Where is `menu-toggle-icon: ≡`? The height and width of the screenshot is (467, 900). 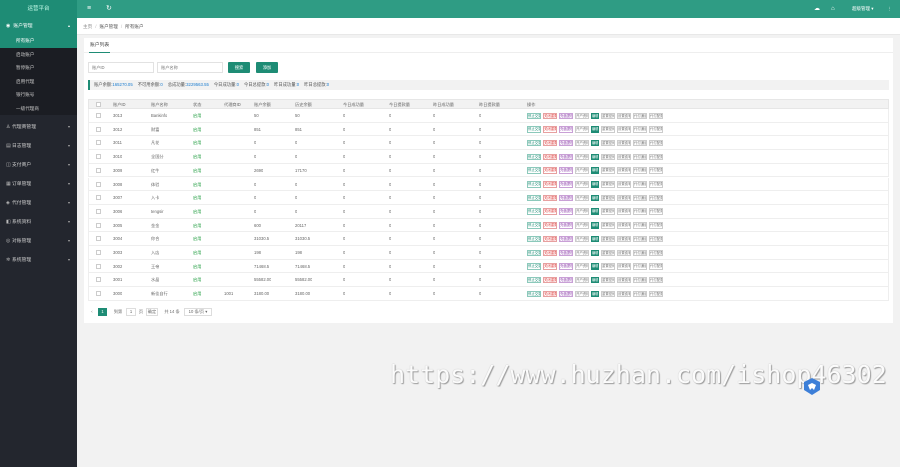
menu-toggle-icon: ≡ is located at coordinates (89, 9).